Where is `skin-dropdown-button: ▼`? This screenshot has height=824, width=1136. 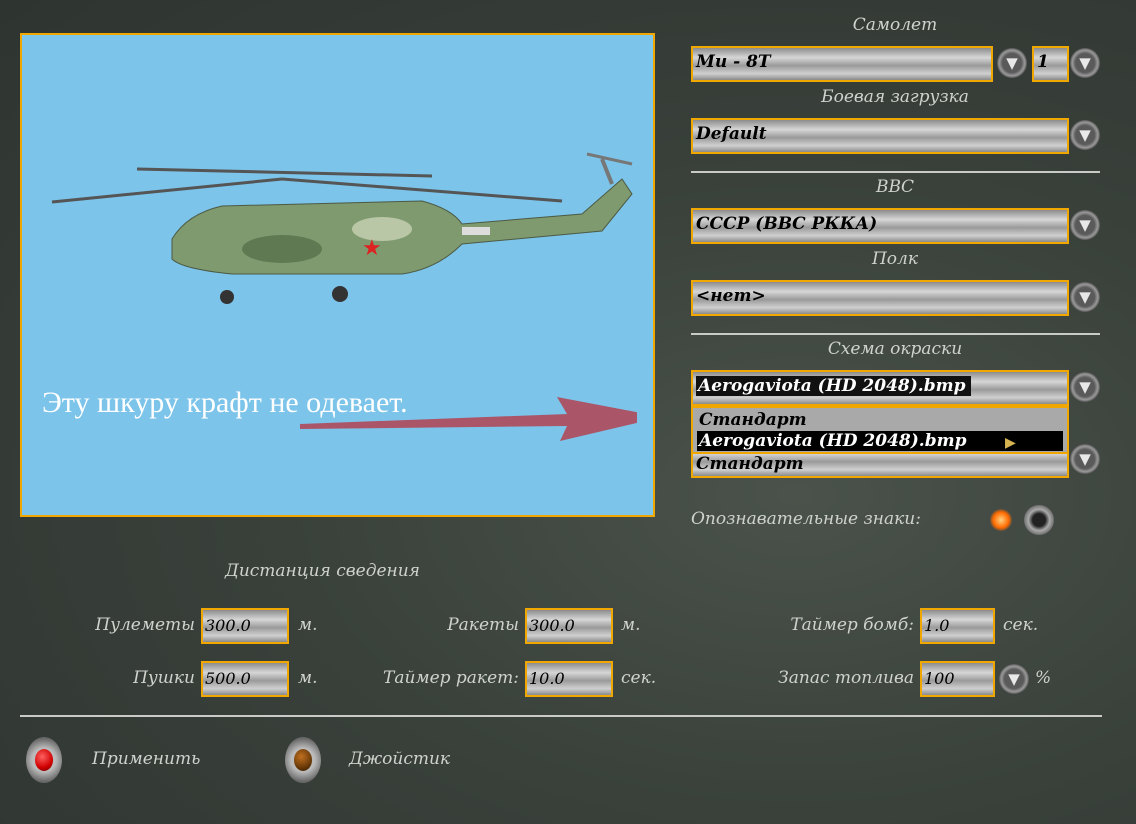 skin-dropdown-button: ▼ is located at coordinates (1085, 387).